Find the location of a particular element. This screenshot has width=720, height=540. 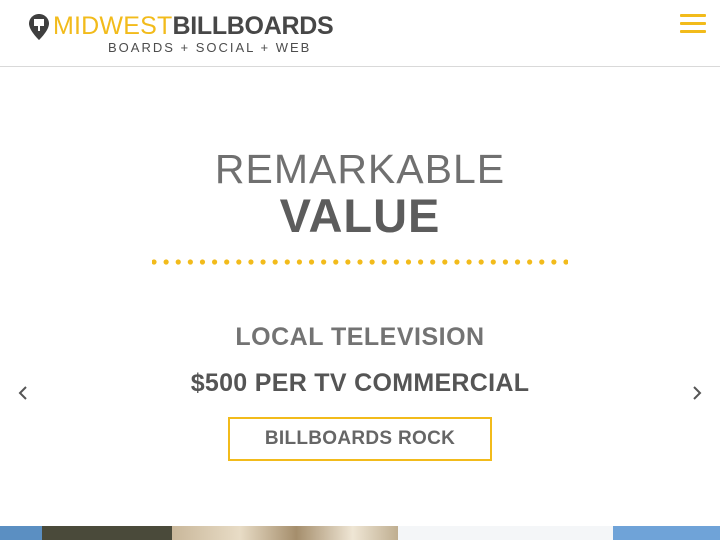

chevron-right-icon is located at coordinates (697, 393).